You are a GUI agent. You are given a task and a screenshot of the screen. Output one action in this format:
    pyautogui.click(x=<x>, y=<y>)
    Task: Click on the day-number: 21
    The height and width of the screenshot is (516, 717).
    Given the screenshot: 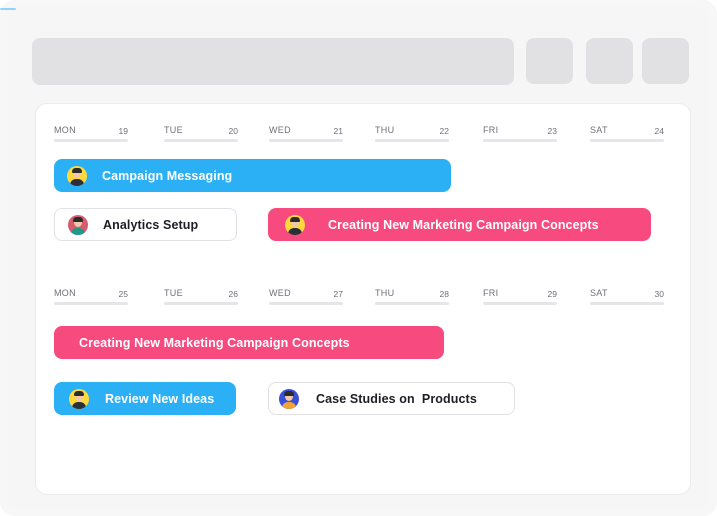 What is the action you would take?
    pyautogui.click(x=338, y=131)
    